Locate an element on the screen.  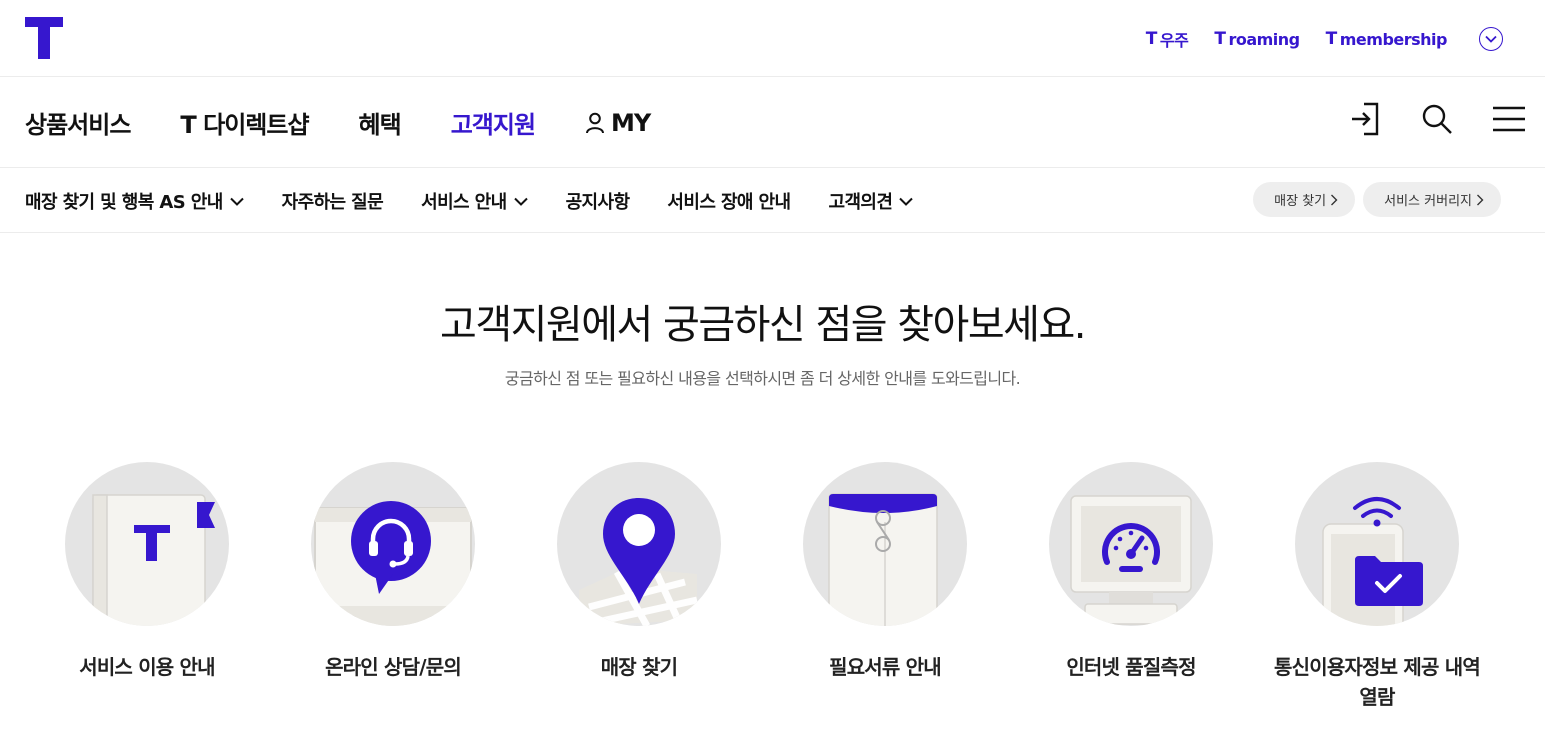
nav-item-my: MY is located at coordinates (618, 122).